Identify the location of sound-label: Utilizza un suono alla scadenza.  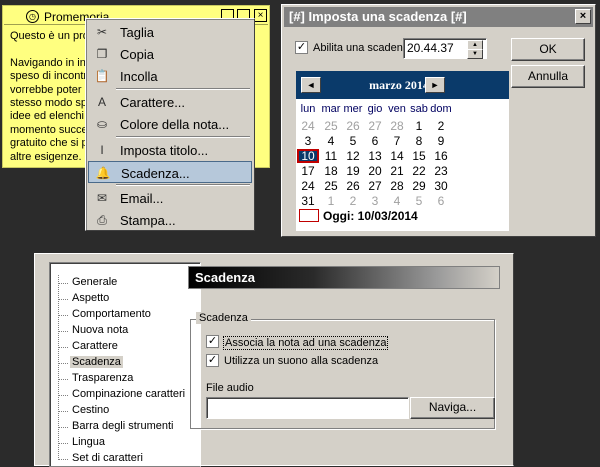
(301, 361).